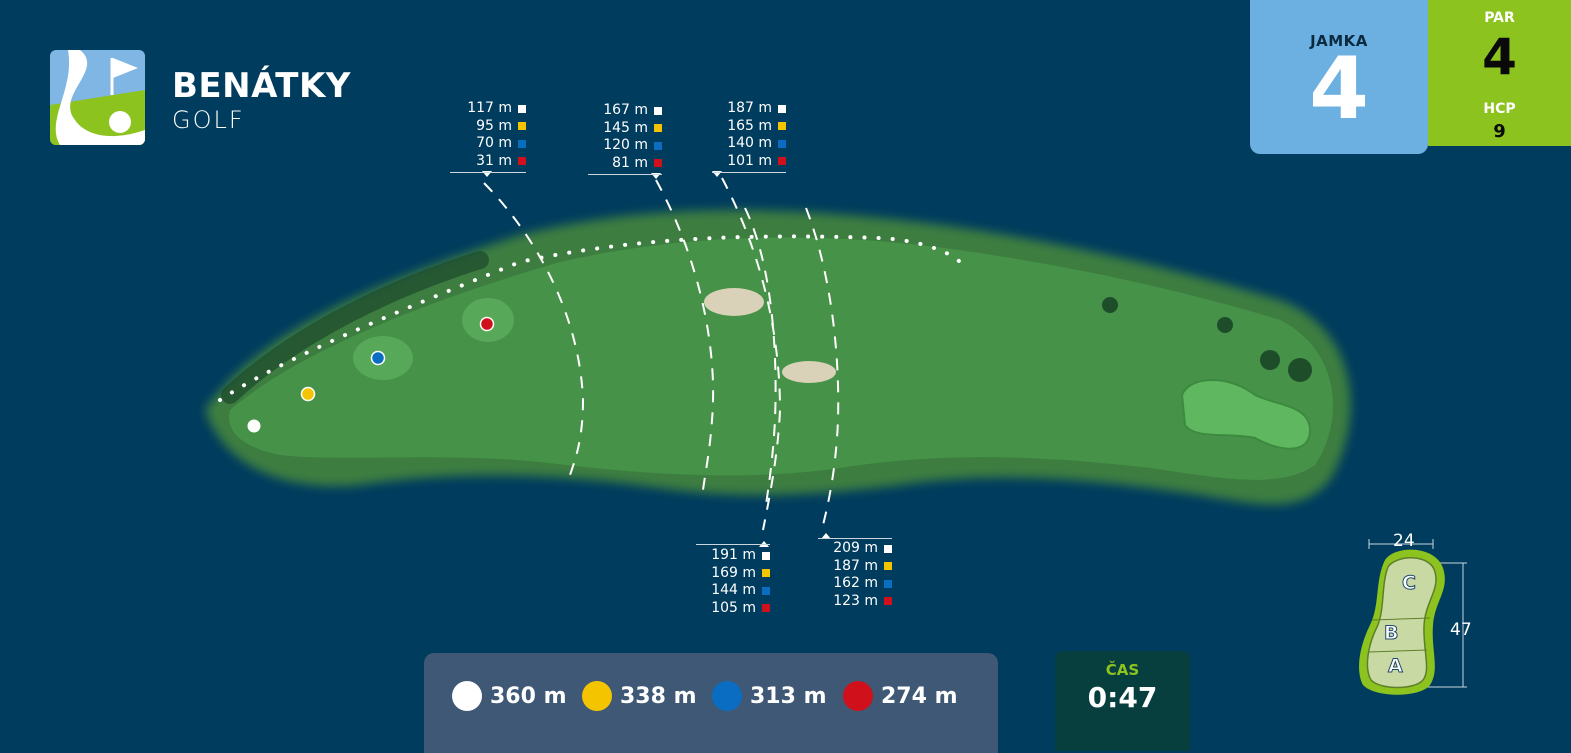 This screenshot has width=1571, height=753. Describe the element at coordinates (1409, 583) in the screenshot. I see `green-zone-c: C` at that location.